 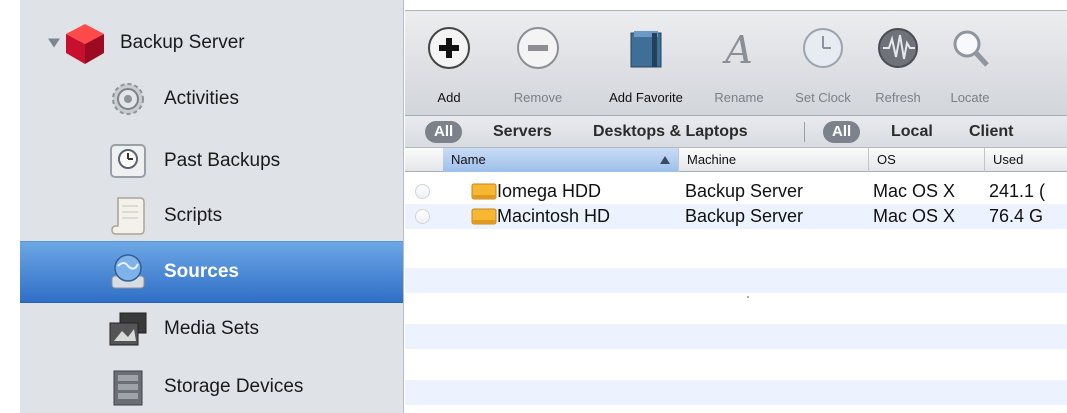 What do you see at coordinates (222, 160) in the screenshot?
I see `sidebar-item-label: Past Backups` at bounding box center [222, 160].